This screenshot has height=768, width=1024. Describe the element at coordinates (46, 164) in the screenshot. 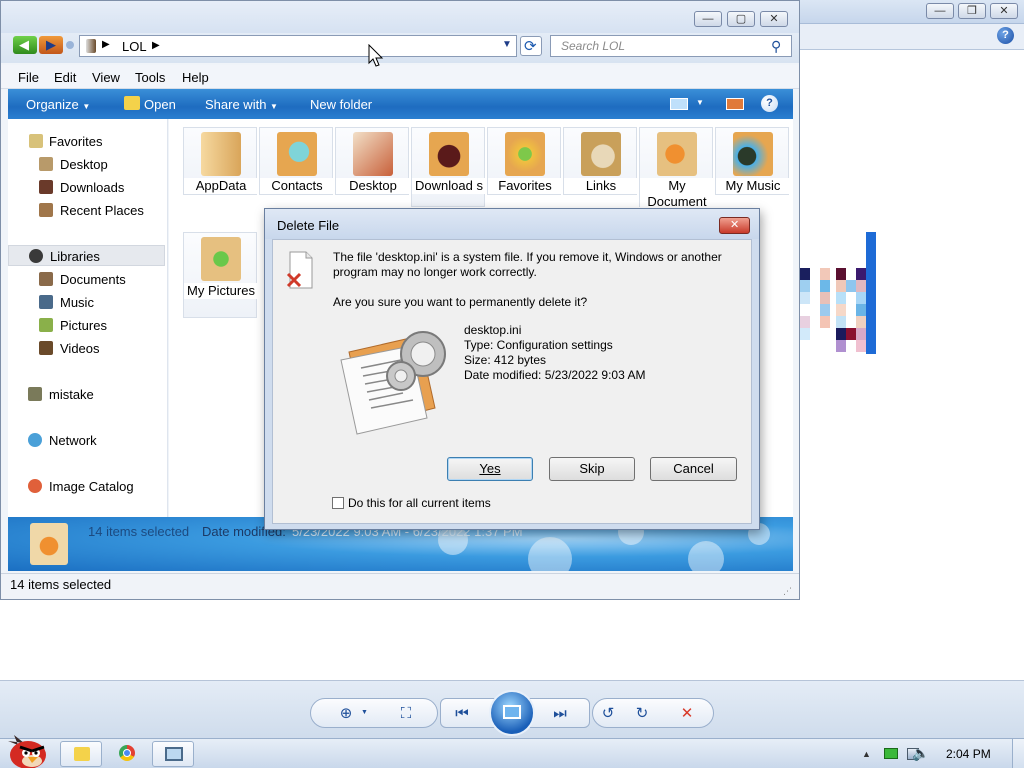

I see `desktop-icon` at that location.